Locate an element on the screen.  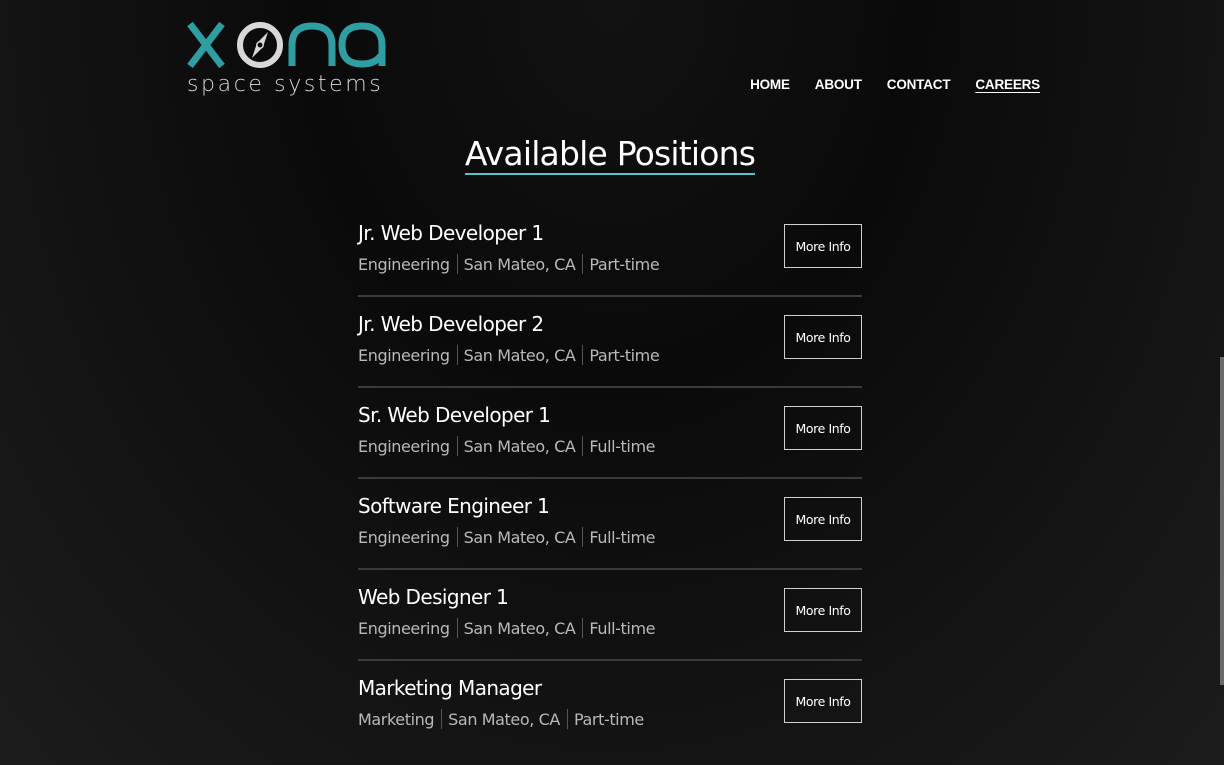
xona-logo-mark is located at coordinates (286, 45).